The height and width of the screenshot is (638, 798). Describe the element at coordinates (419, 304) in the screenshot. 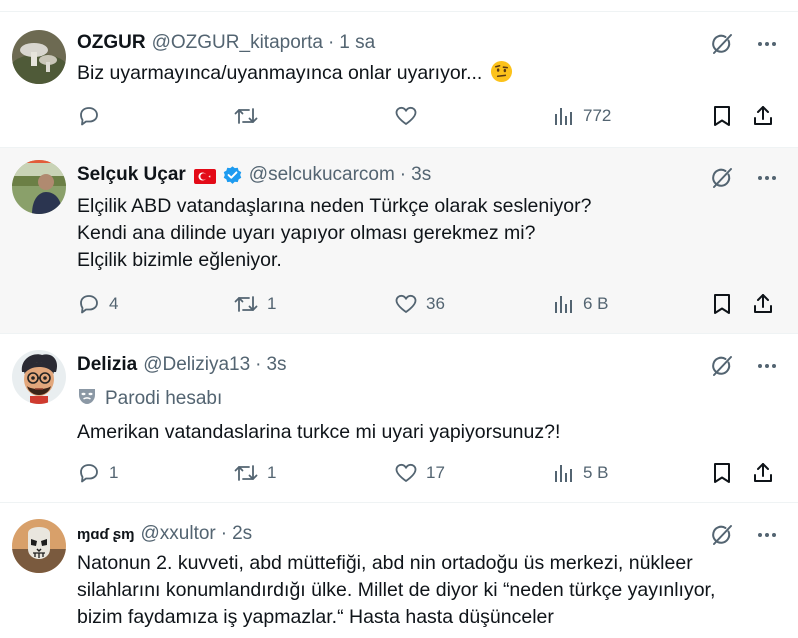

I see `like-button: 36` at that location.